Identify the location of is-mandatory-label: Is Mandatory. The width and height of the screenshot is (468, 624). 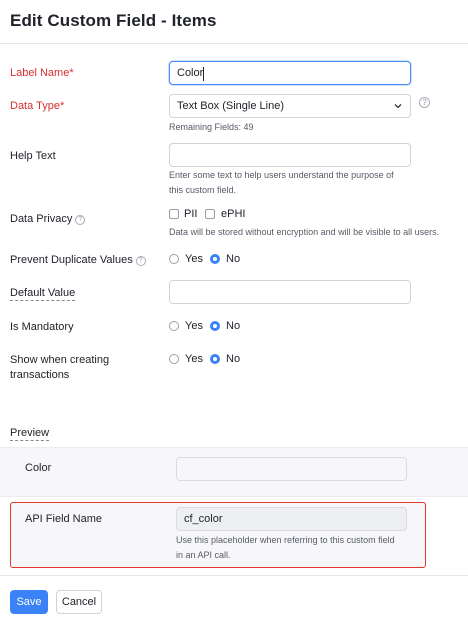
(42, 327).